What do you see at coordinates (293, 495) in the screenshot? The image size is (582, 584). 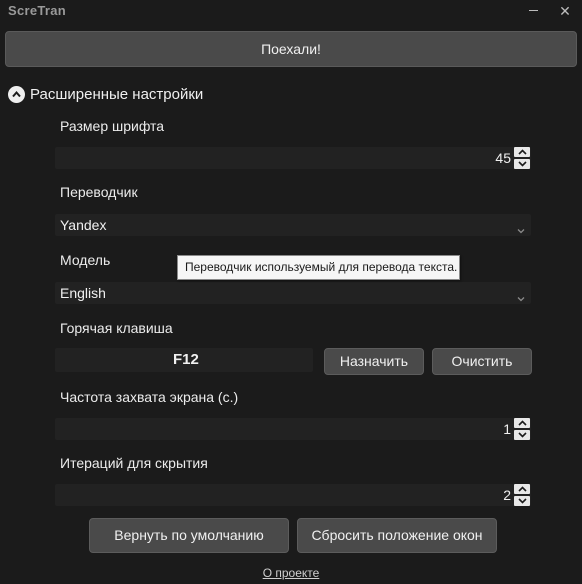 I see `hide-iterations-spinbox: 2` at bounding box center [293, 495].